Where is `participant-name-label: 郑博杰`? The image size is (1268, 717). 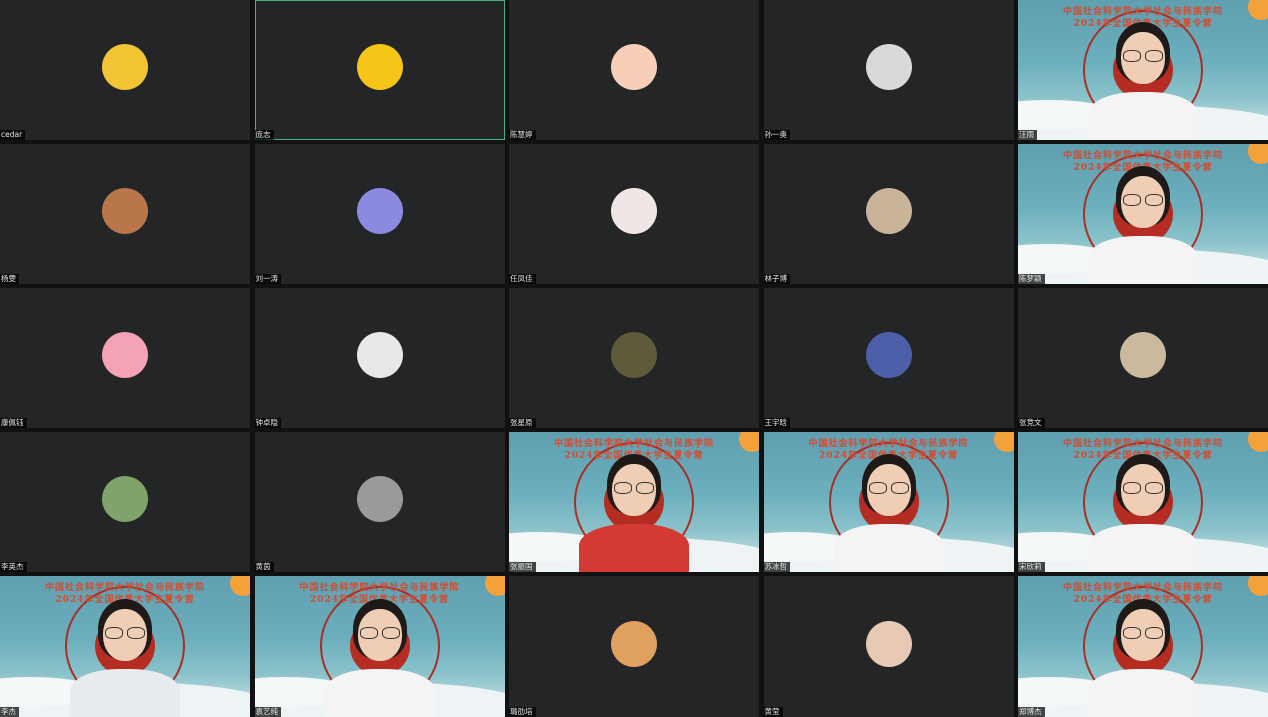
participant-name-label: 郑博杰 is located at coordinates (1031, 712).